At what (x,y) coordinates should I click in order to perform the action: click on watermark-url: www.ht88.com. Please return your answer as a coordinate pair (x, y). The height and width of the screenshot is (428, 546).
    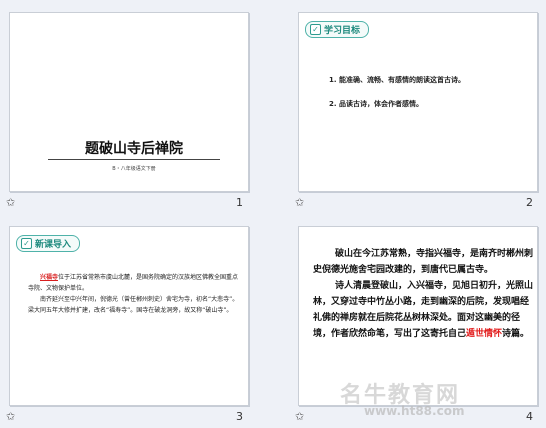
    Looking at the image, I should click on (414, 411).